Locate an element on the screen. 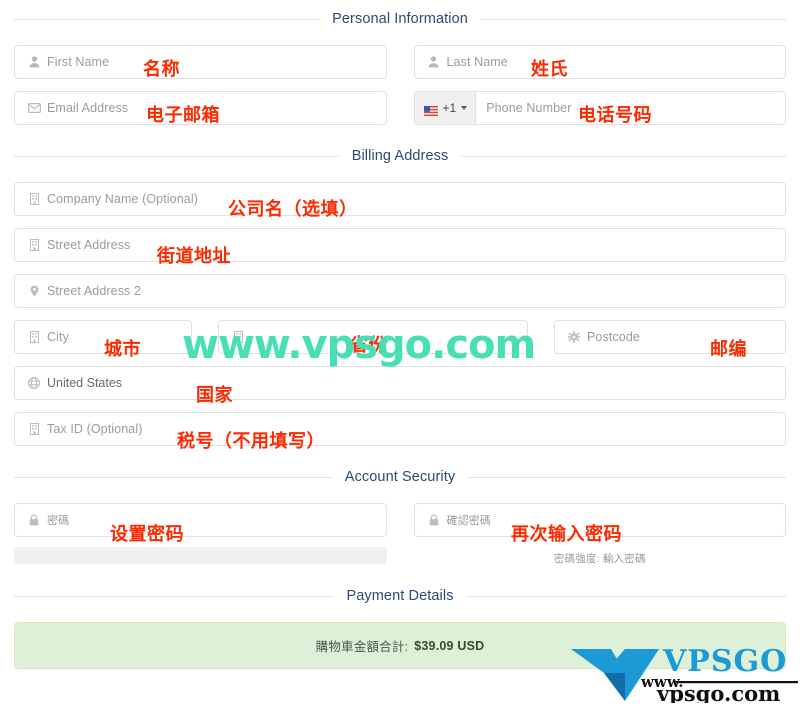 Image resolution: width=800 pixels, height=708 pixels. dial-code: +1 is located at coordinates (449, 108).